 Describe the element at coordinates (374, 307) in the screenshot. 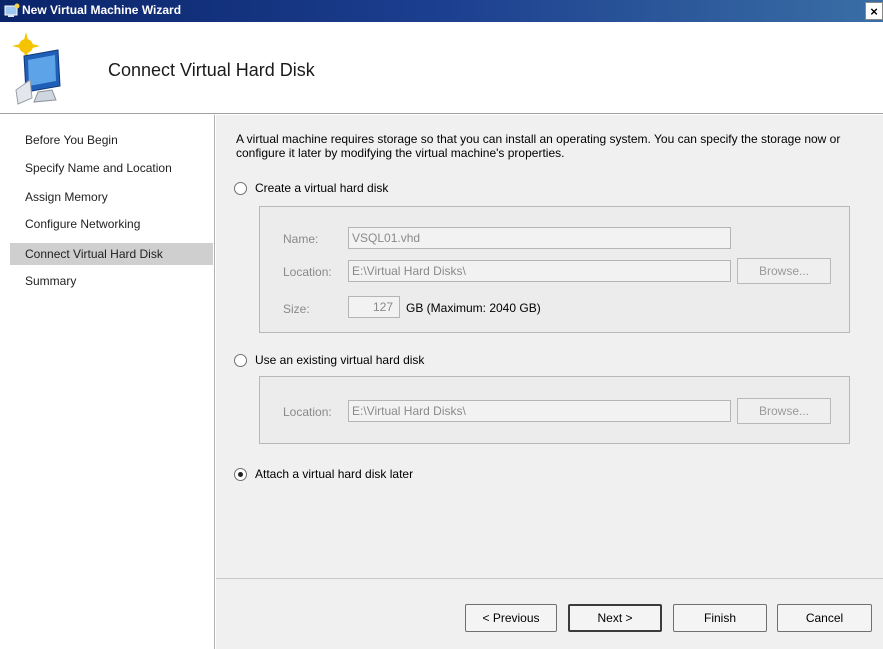

I see `size-field: 127` at that location.